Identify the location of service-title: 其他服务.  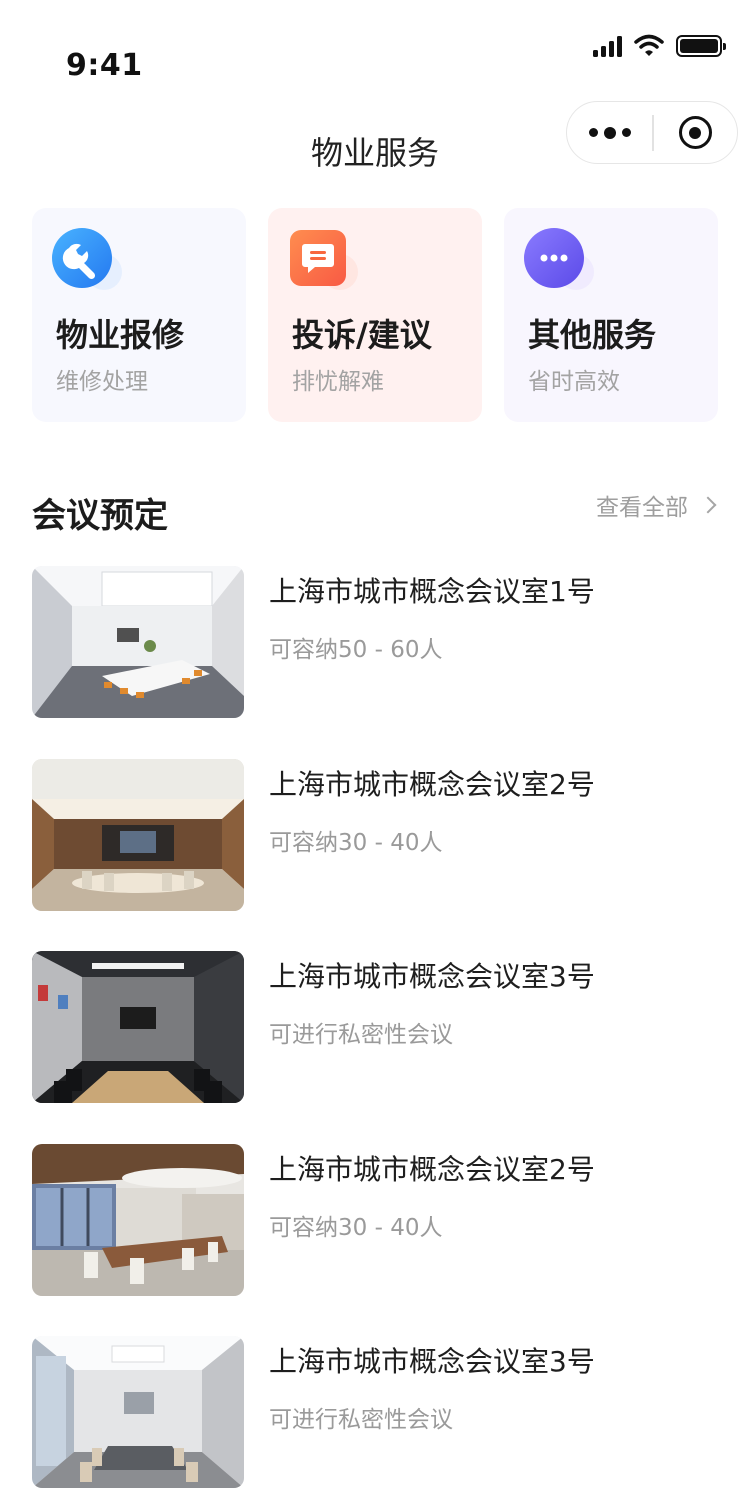
(592, 335).